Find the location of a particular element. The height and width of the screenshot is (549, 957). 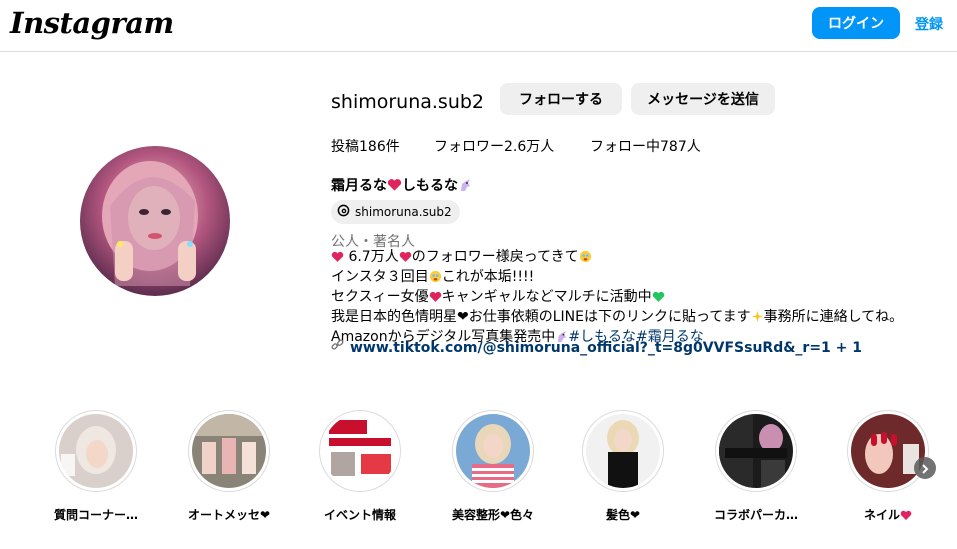

highlight-item: 髪色❤︎ is located at coordinates (623, 466).